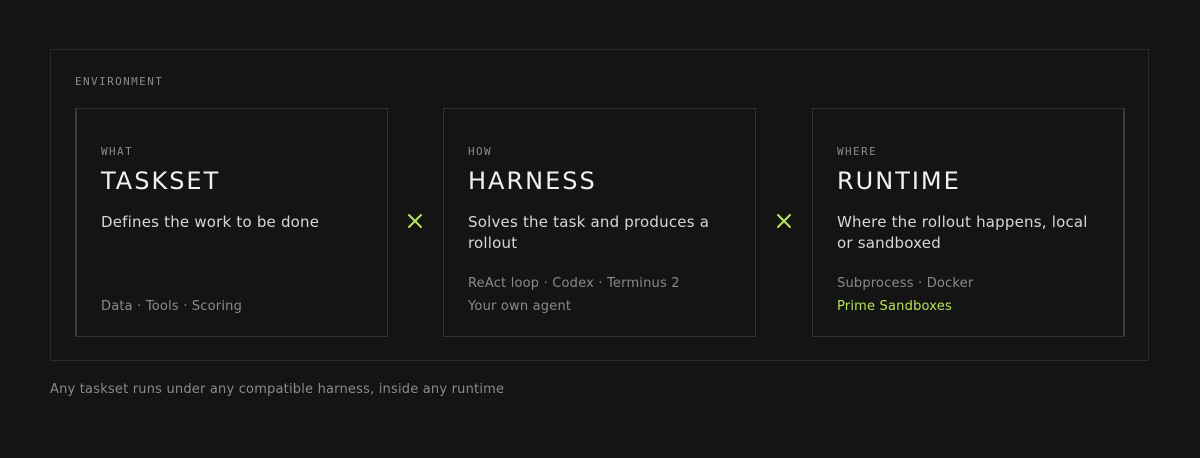  What do you see at coordinates (210, 222) in the screenshot?
I see `taskset-description: Defines the work to be done` at bounding box center [210, 222].